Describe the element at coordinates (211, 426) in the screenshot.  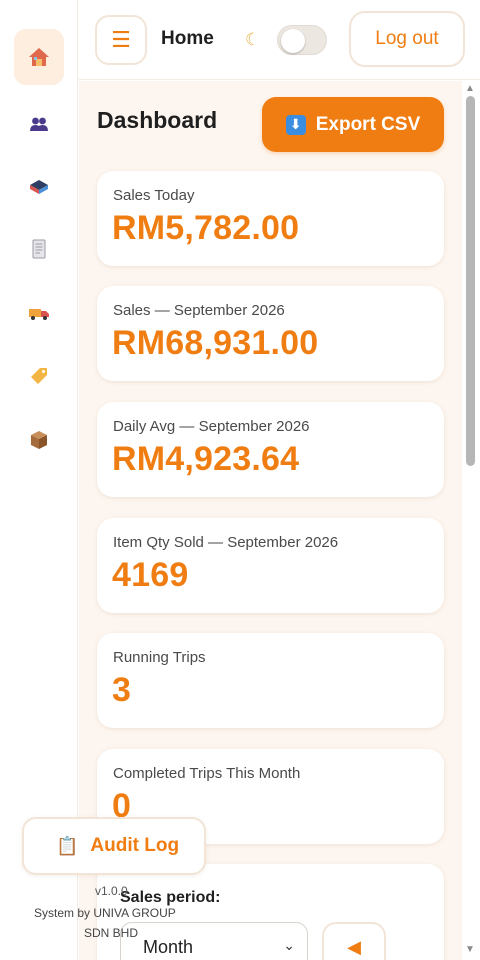
I see `stat-label: Daily Avg — September 2026` at that location.